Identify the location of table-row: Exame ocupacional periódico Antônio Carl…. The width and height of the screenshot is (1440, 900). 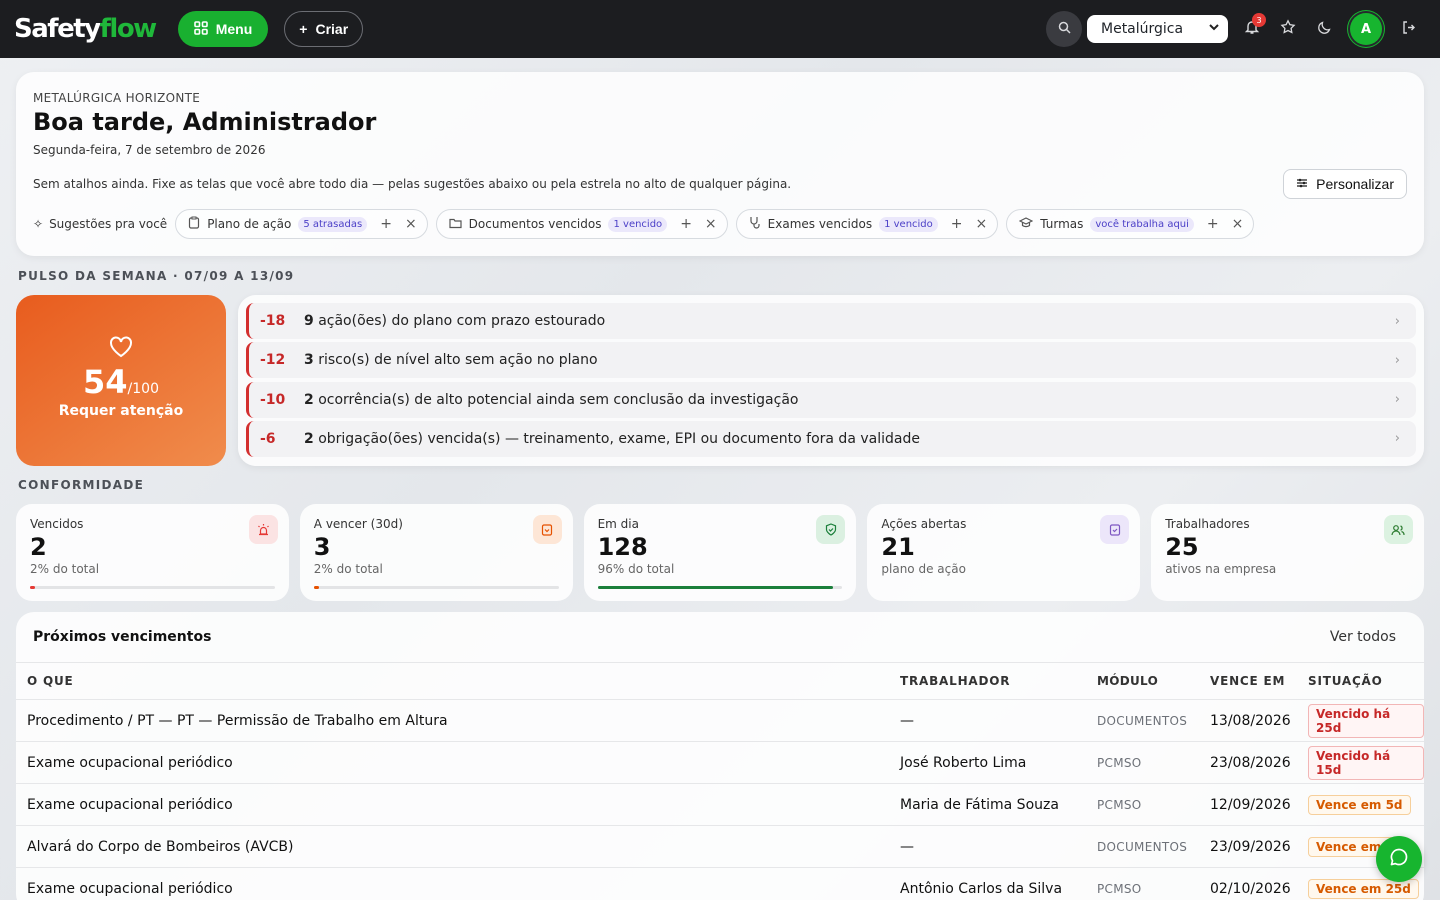
(720, 883).